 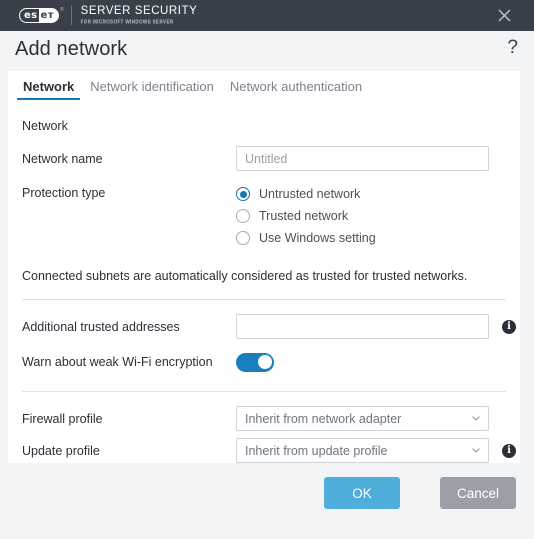 What do you see at coordinates (45, 126) in the screenshot?
I see `section-label-network: Network` at bounding box center [45, 126].